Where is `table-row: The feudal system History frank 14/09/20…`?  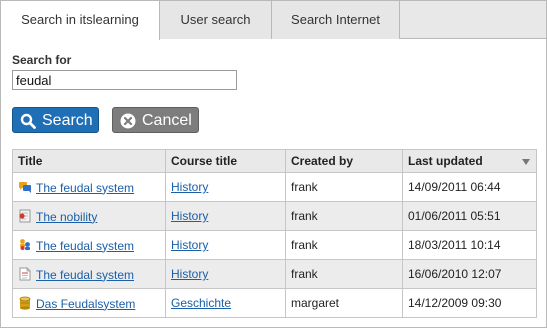 table-row: The feudal system History frank 14/09/20… is located at coordinates (274, 187).